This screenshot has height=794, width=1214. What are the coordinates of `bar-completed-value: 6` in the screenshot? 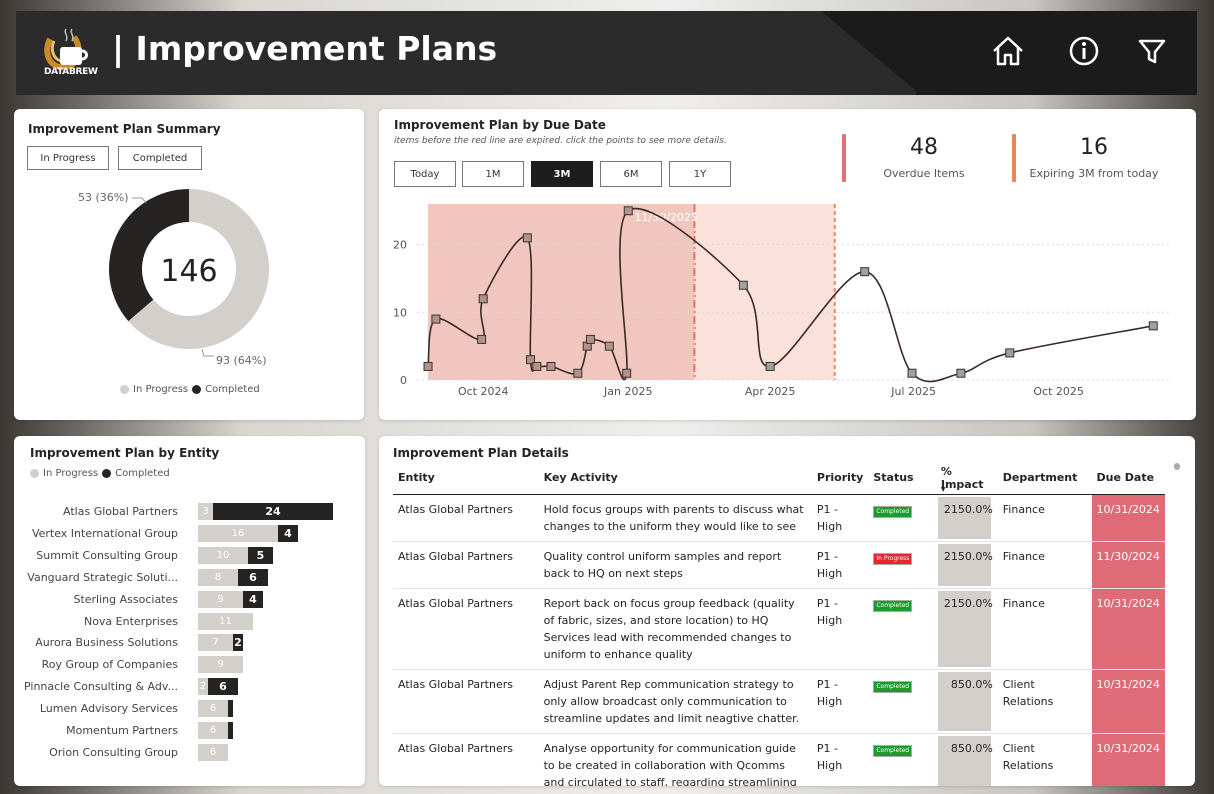 It's located at (253, 577).